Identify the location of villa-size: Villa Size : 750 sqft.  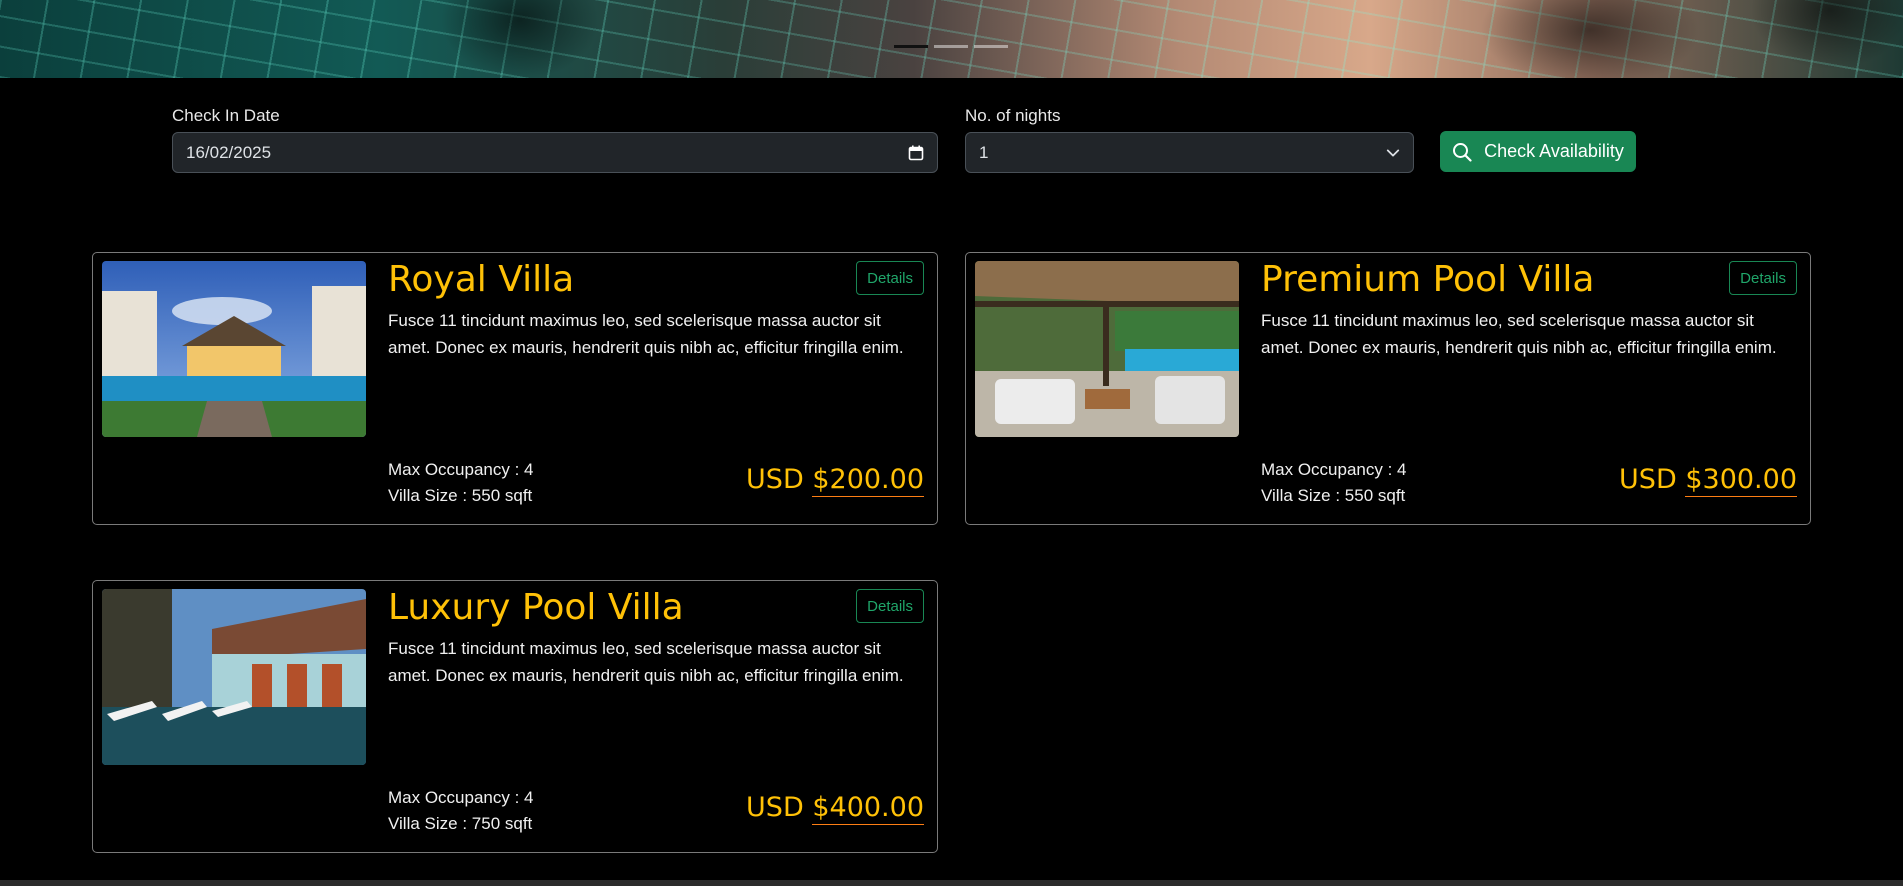
(460, 823).